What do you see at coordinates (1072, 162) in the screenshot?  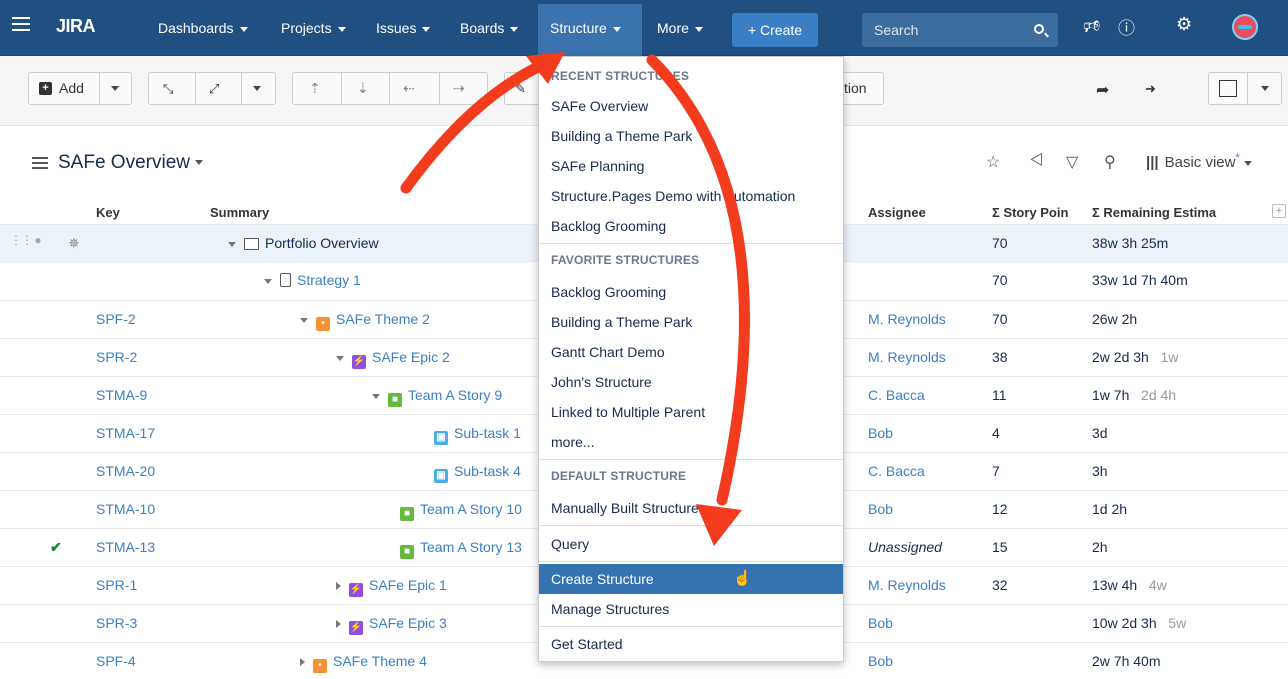 I see `filter-icon: ▽` at bounding box center [1072, 162].